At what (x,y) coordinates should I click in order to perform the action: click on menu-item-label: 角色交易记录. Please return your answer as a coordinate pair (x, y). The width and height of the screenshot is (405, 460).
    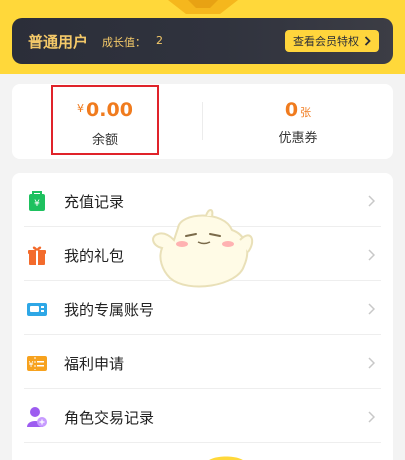
    Looking at the image, I should click on (109, 418).